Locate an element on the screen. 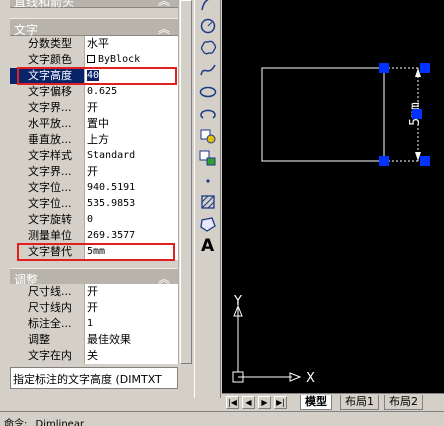 This screenshot has height=426, width=444. property-value: 940.5191 is located at coordinates (131, 188).